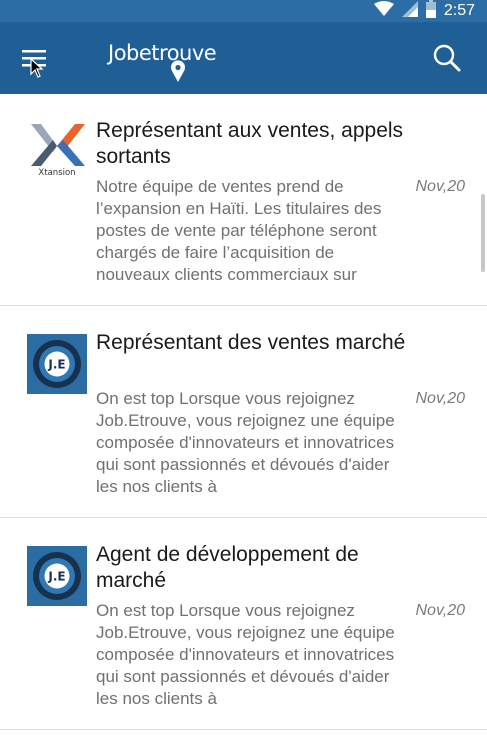  I want to click on job-title: Agent de développement de marché, so click(227, 567).